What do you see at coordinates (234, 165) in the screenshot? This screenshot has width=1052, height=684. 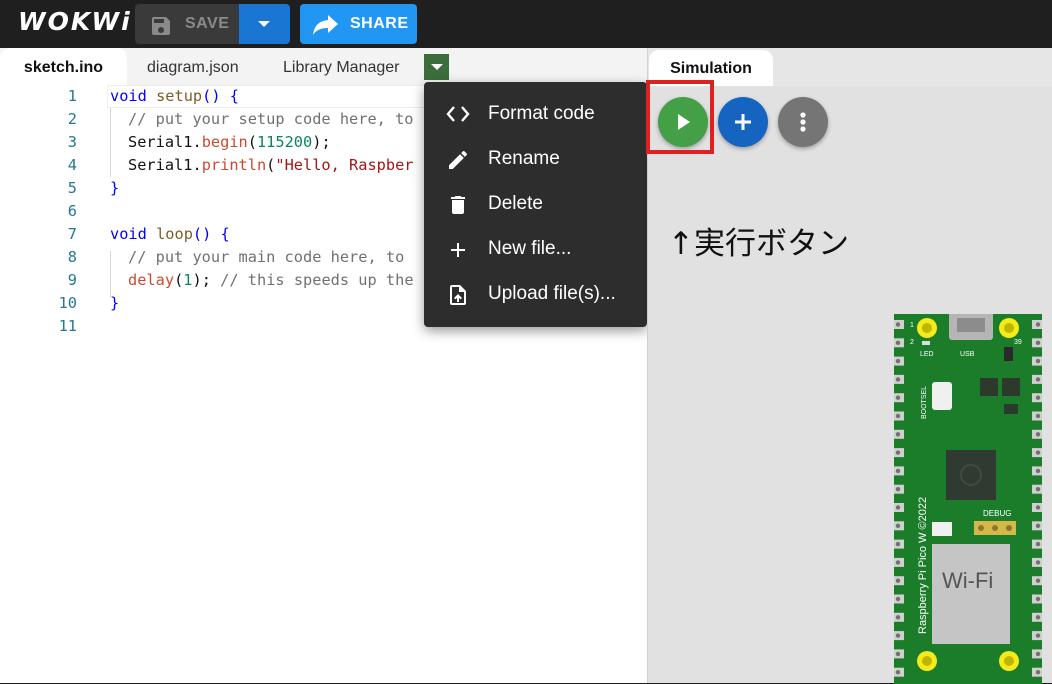 I see `code-token: println` at bounding box center [234, 165].